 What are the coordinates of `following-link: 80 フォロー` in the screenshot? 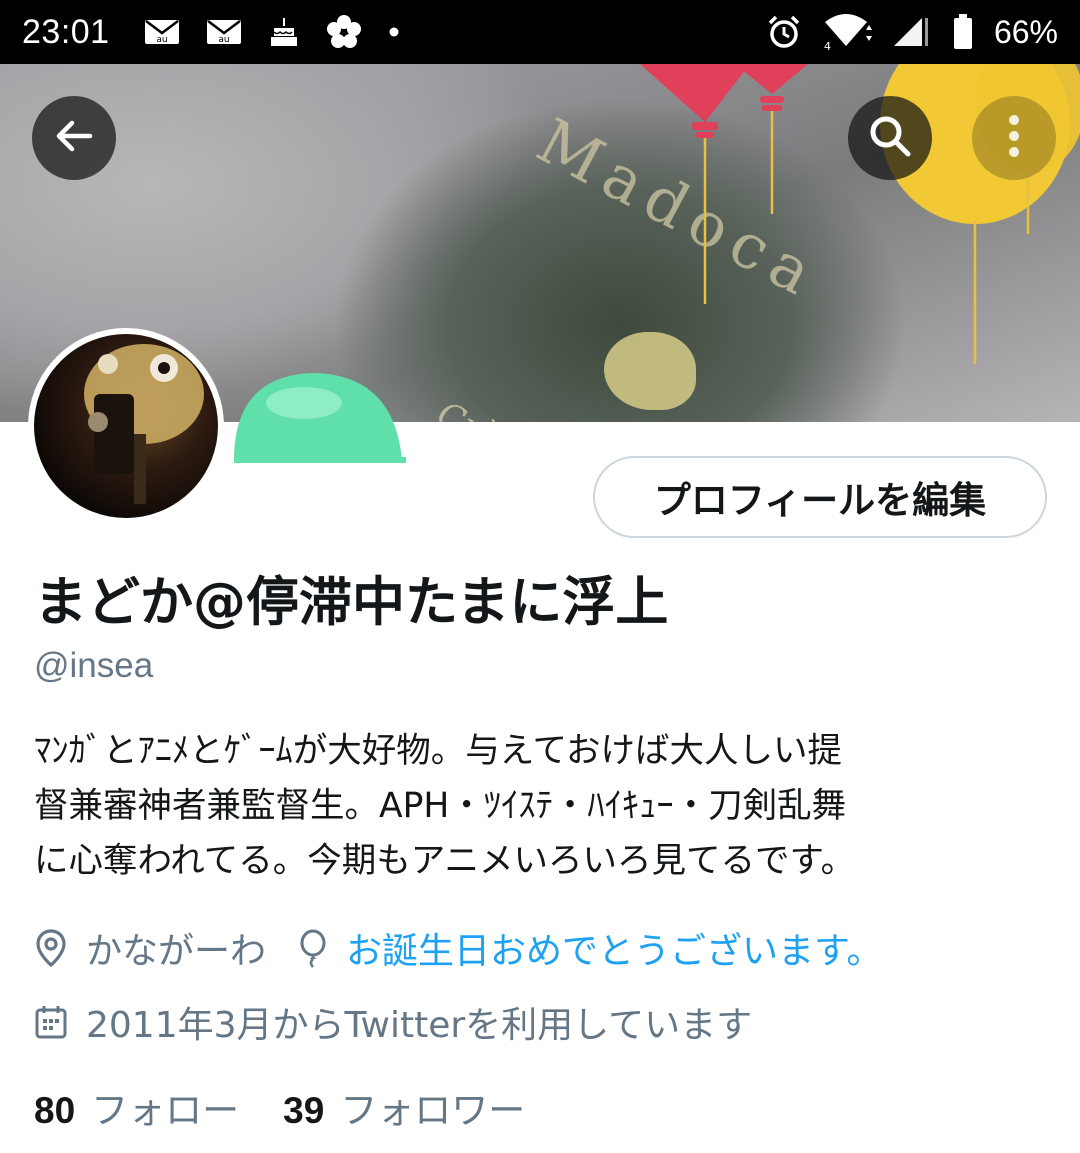 It's located at (136, 1107).